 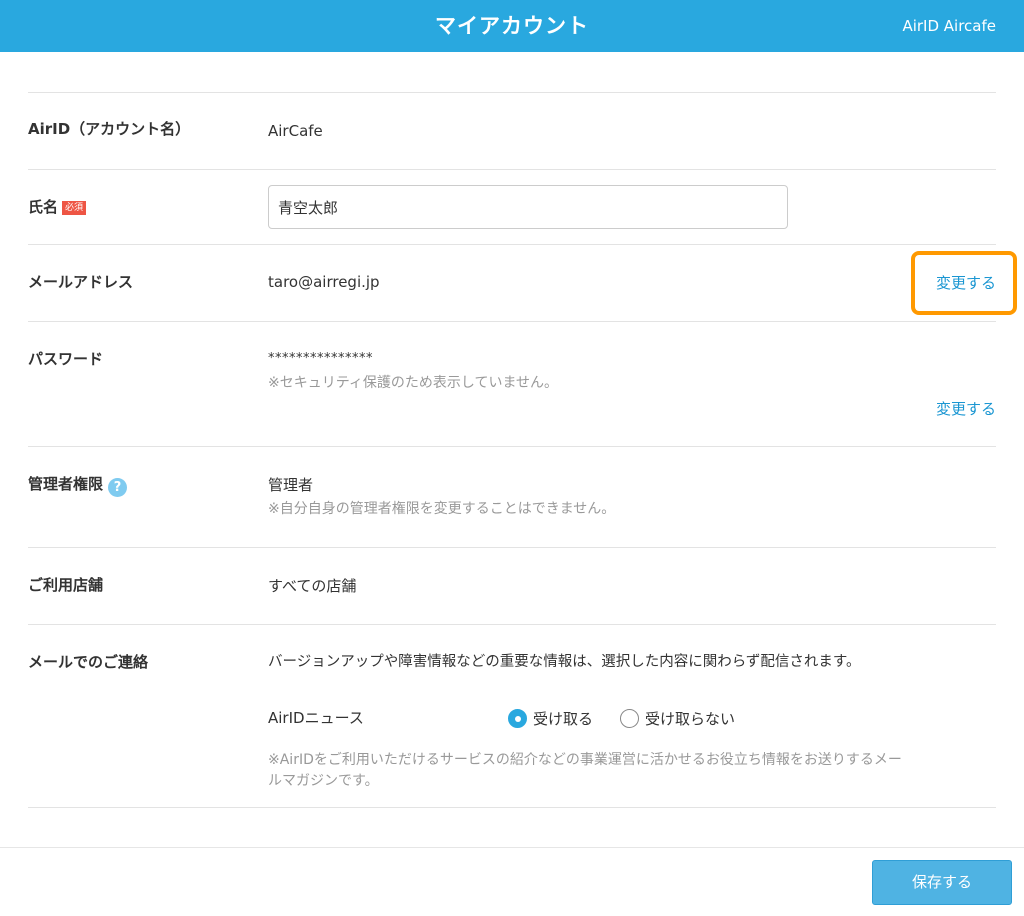 What do you see at coordinates (81, 282) in the screenshot?
I see `email-label: メールアドレス` at bounding box center [81, 282].